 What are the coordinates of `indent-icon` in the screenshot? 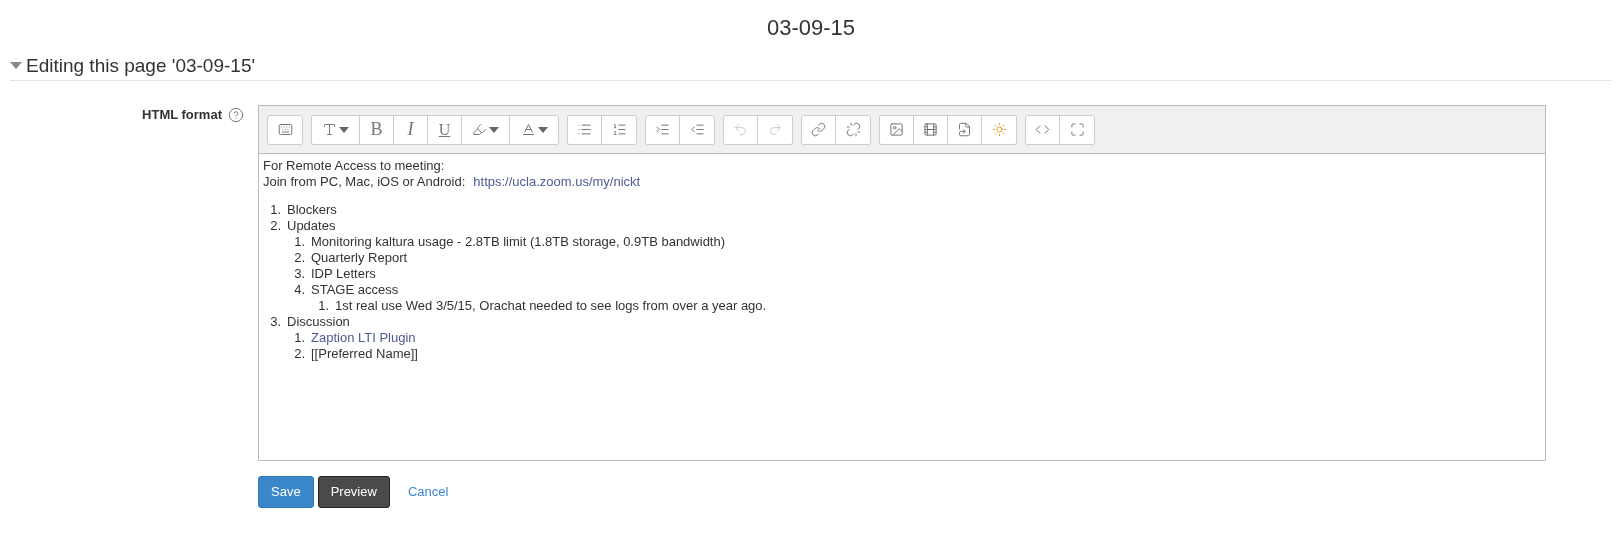 It's located at (662, 129).